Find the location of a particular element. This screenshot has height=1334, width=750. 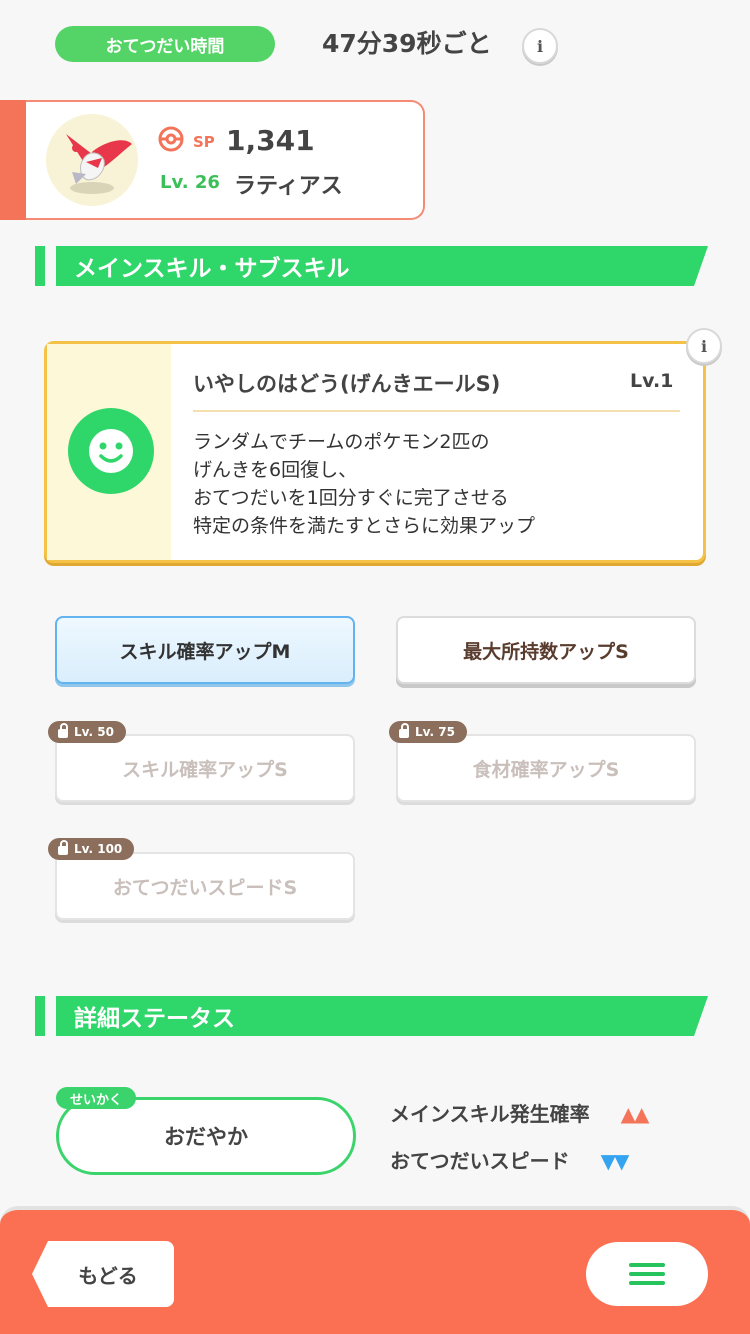

main-skill-desc-line: ランダムでチームのポケモン2匹の is located at coordinates (341, 442).